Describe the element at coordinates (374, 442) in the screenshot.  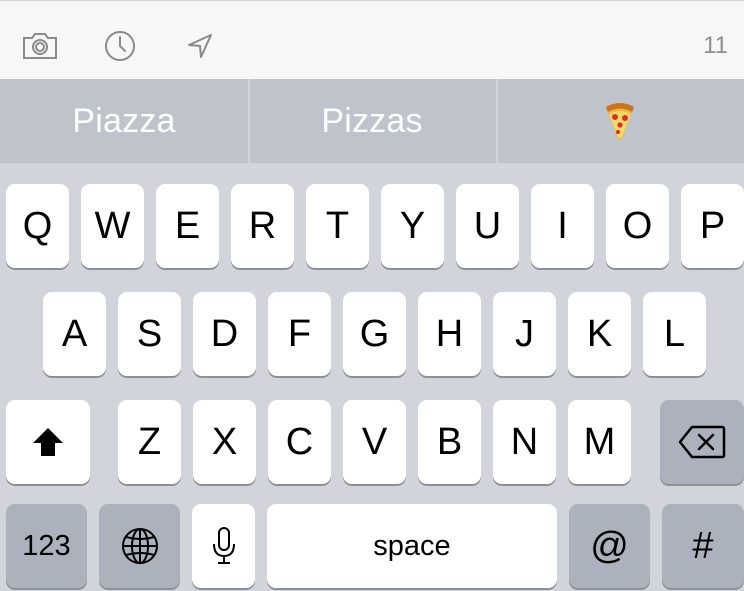
I see `key-v: V` at that location.